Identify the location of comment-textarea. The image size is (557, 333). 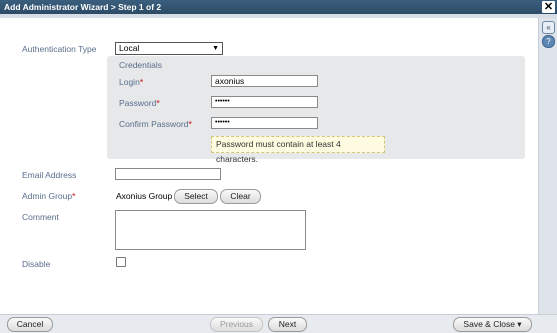
(210, 230).